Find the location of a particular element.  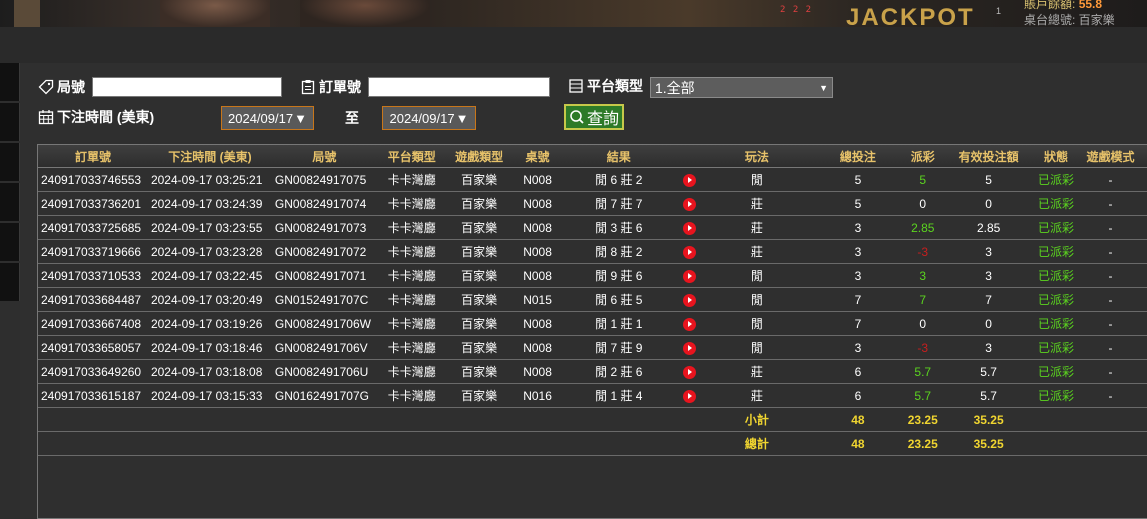

result-cell: 閒 6 莊 2 is located at coordinates (619, 179).